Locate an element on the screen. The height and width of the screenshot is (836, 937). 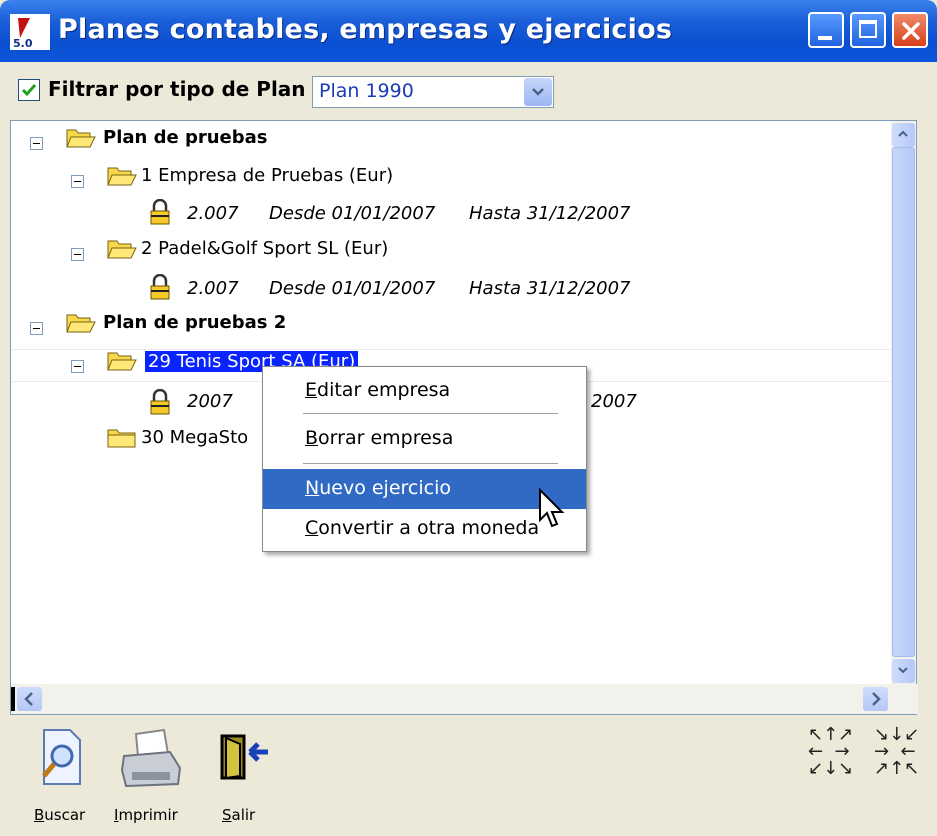
scroll-left-button is located at coordinates (29, 699).